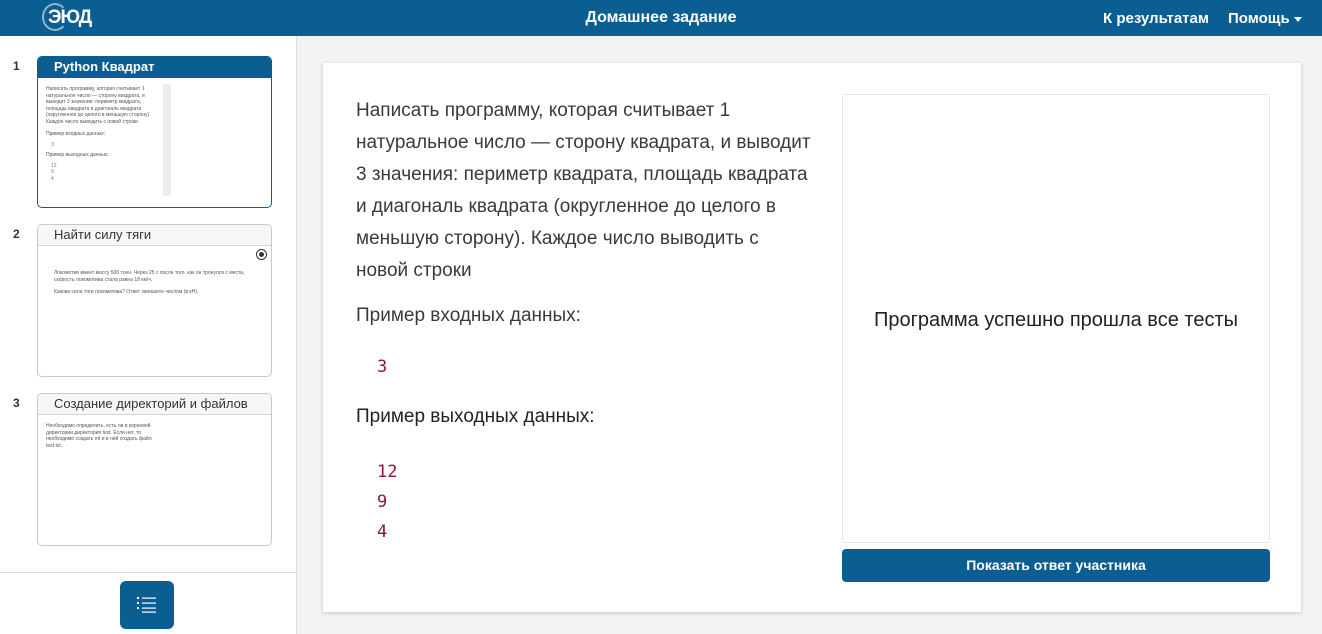 The image size is (1322, 634). Describe the element at coordinates (94, 102) in the screenshot. I see `preview-line: выводит 3 значения: периметр квадрата,` at that location.